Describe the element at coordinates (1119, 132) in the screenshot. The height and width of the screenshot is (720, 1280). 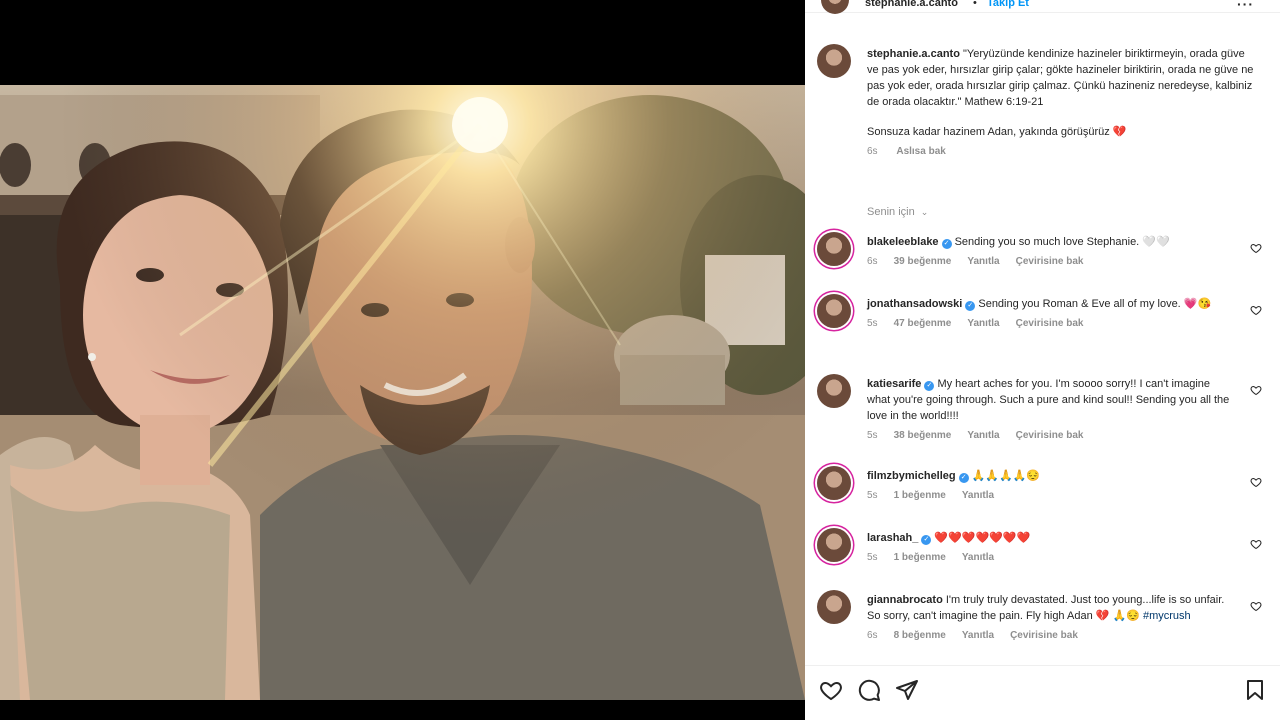
I see `broken-heart-emoji: 💔` at that location.